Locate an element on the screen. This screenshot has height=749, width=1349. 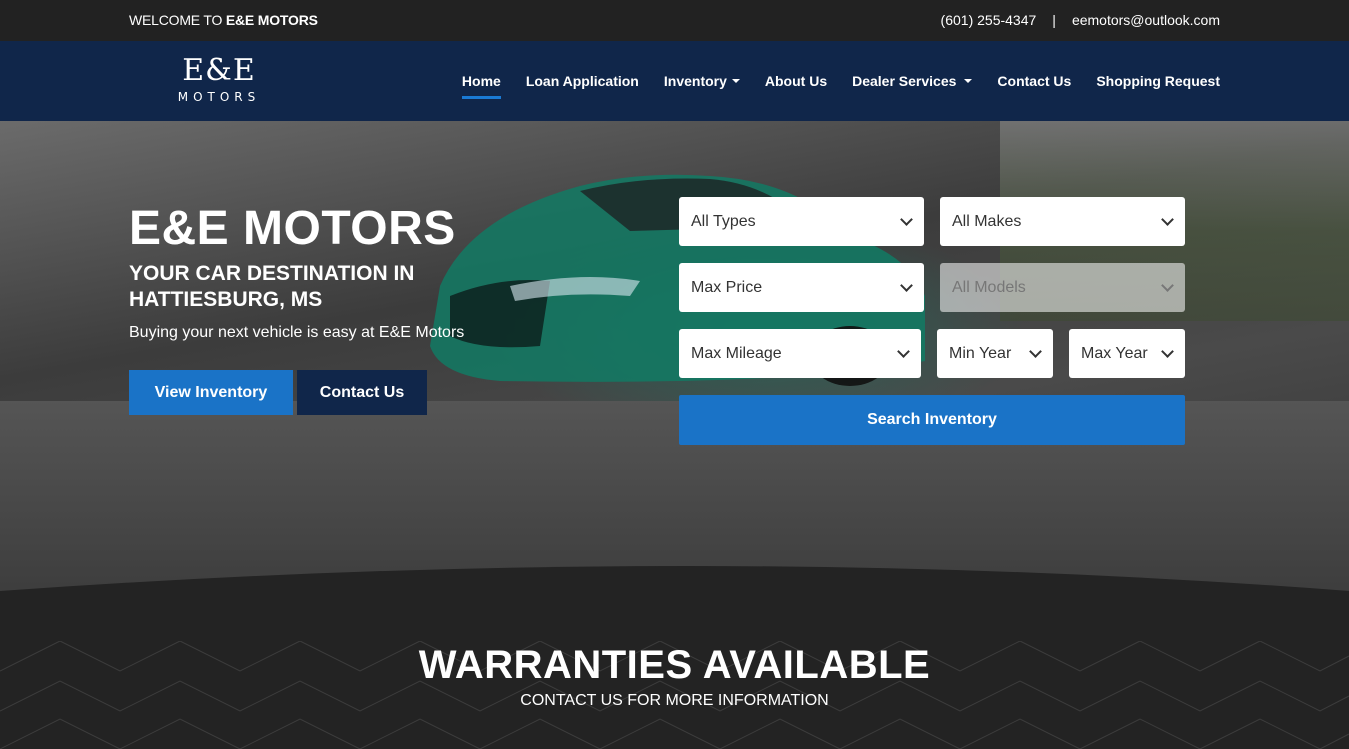
mileage-select-value: Max Mileage is located at coordinates (736, 353).